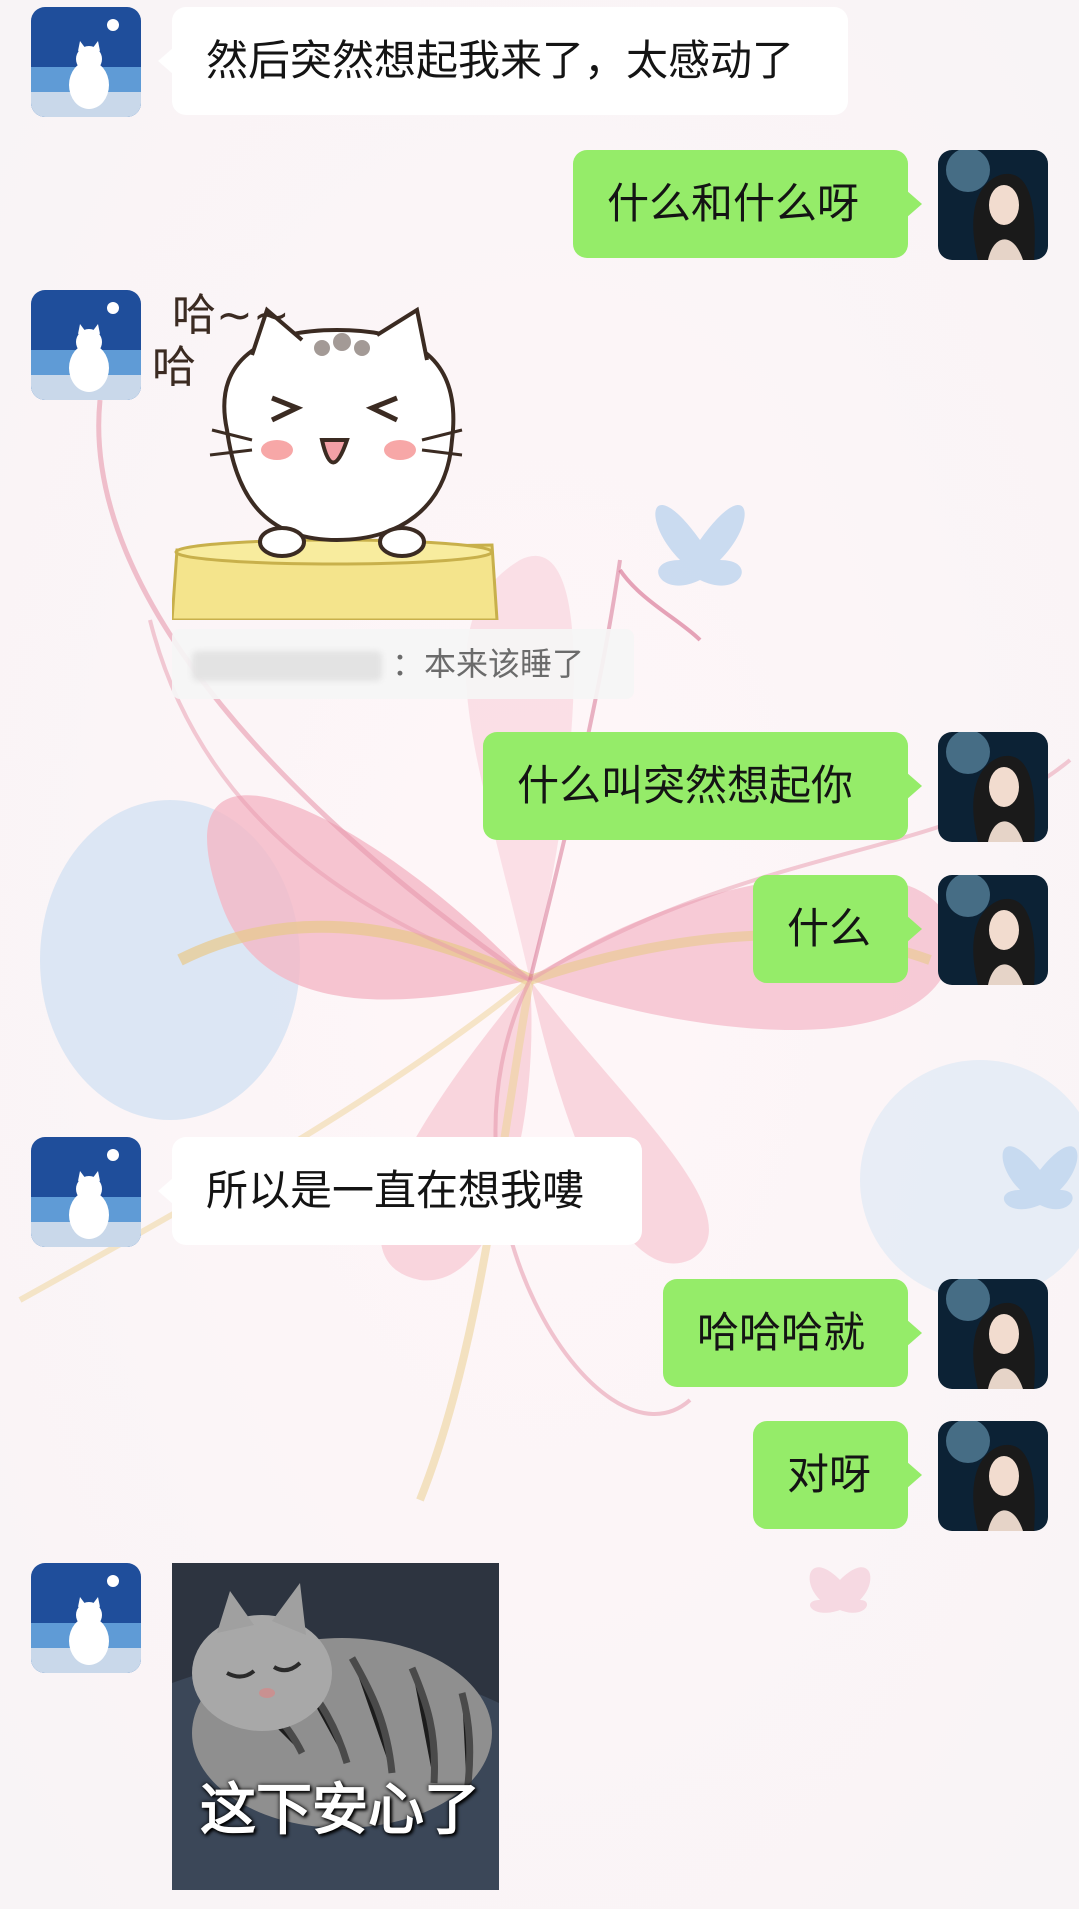 This screenshot has width=1079, height=1909. I want to click on message-bubble-outgoing: 对呀, so click(837, 1475).